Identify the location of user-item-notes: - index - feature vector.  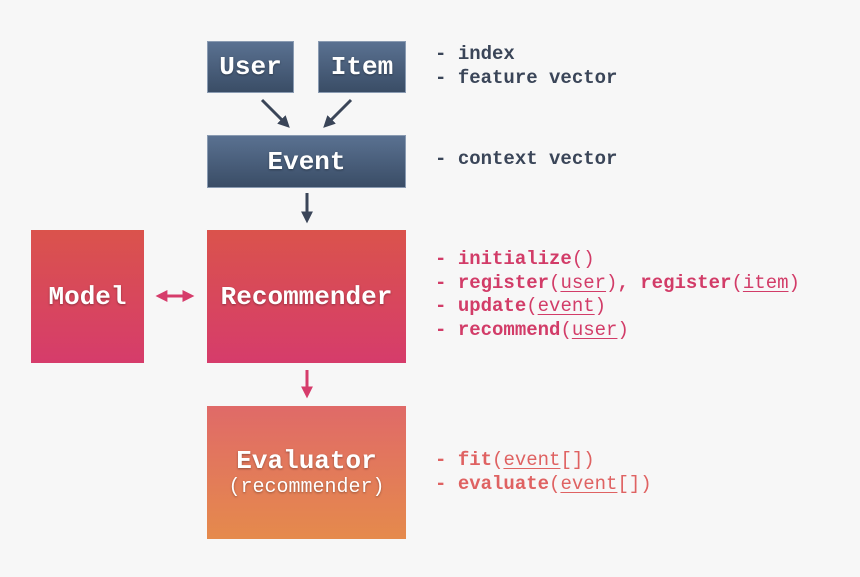
(526, 66).